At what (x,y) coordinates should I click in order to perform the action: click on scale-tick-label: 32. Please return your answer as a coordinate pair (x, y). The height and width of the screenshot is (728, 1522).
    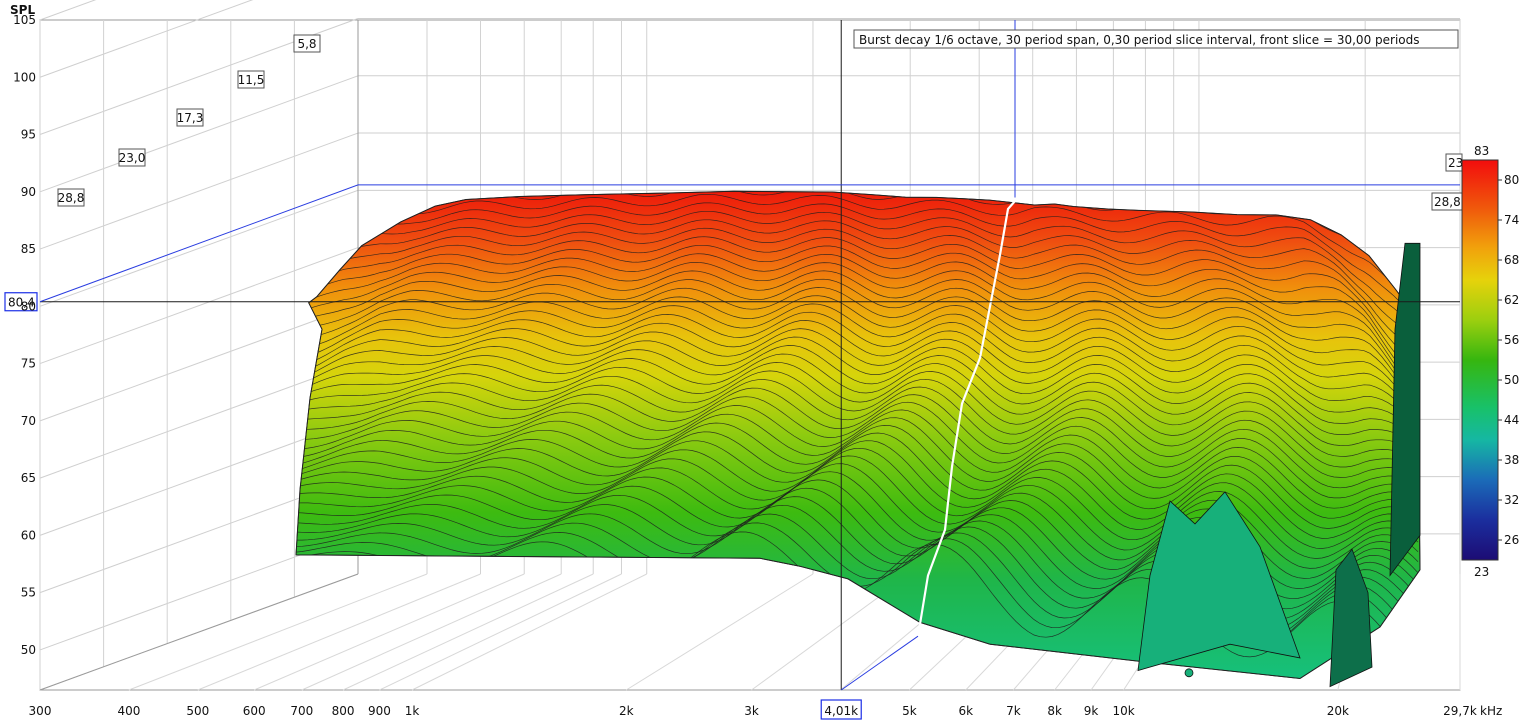
    Looking at the image, I should click on (1511, 500).